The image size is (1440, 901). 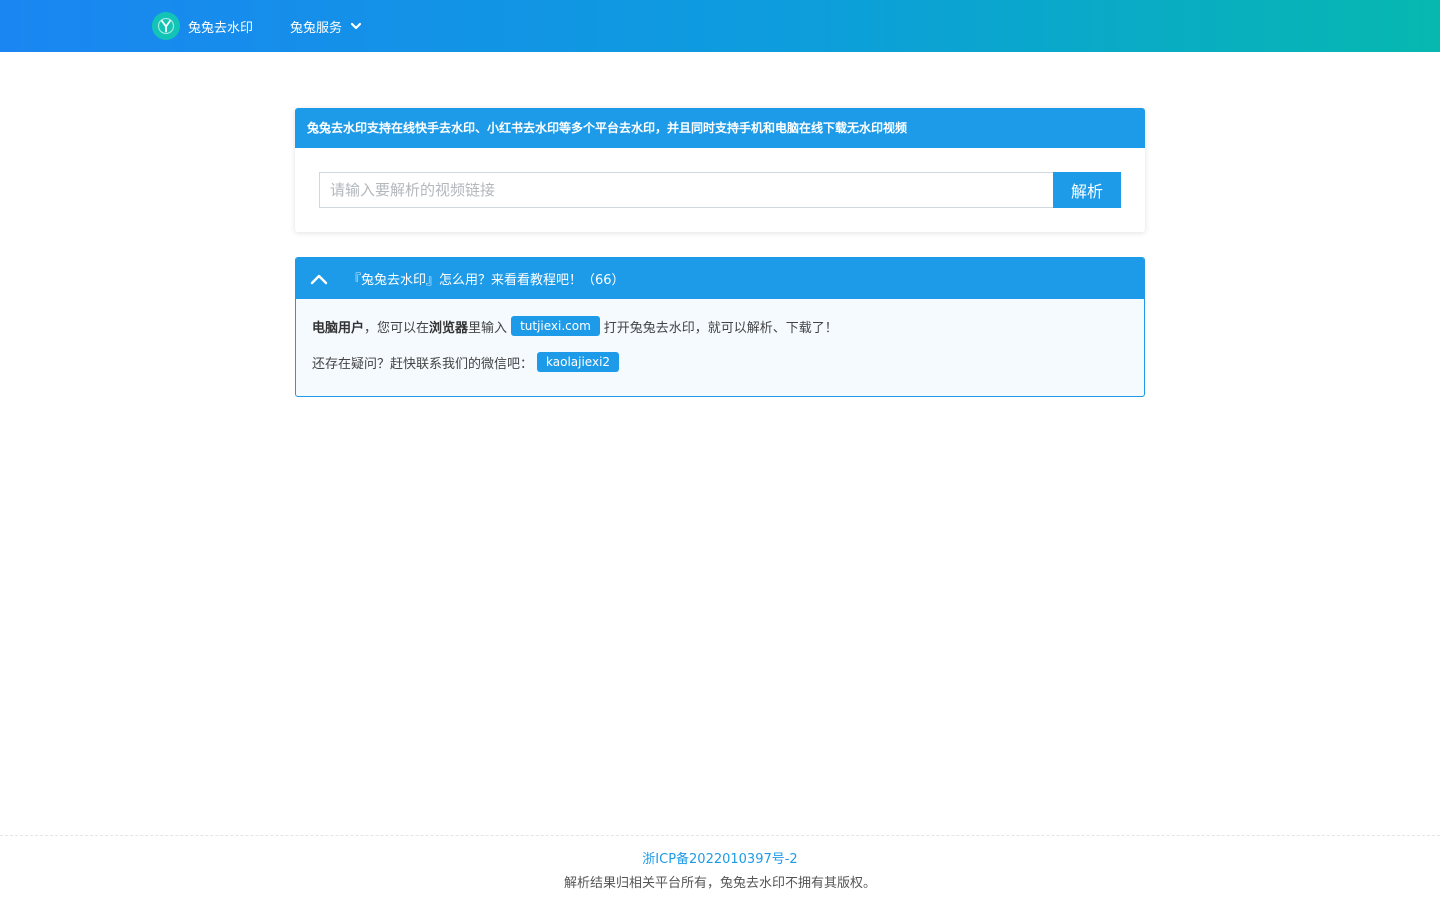 I want to click on brand-link: 兔兔去水印, so click(x=202, y=26).